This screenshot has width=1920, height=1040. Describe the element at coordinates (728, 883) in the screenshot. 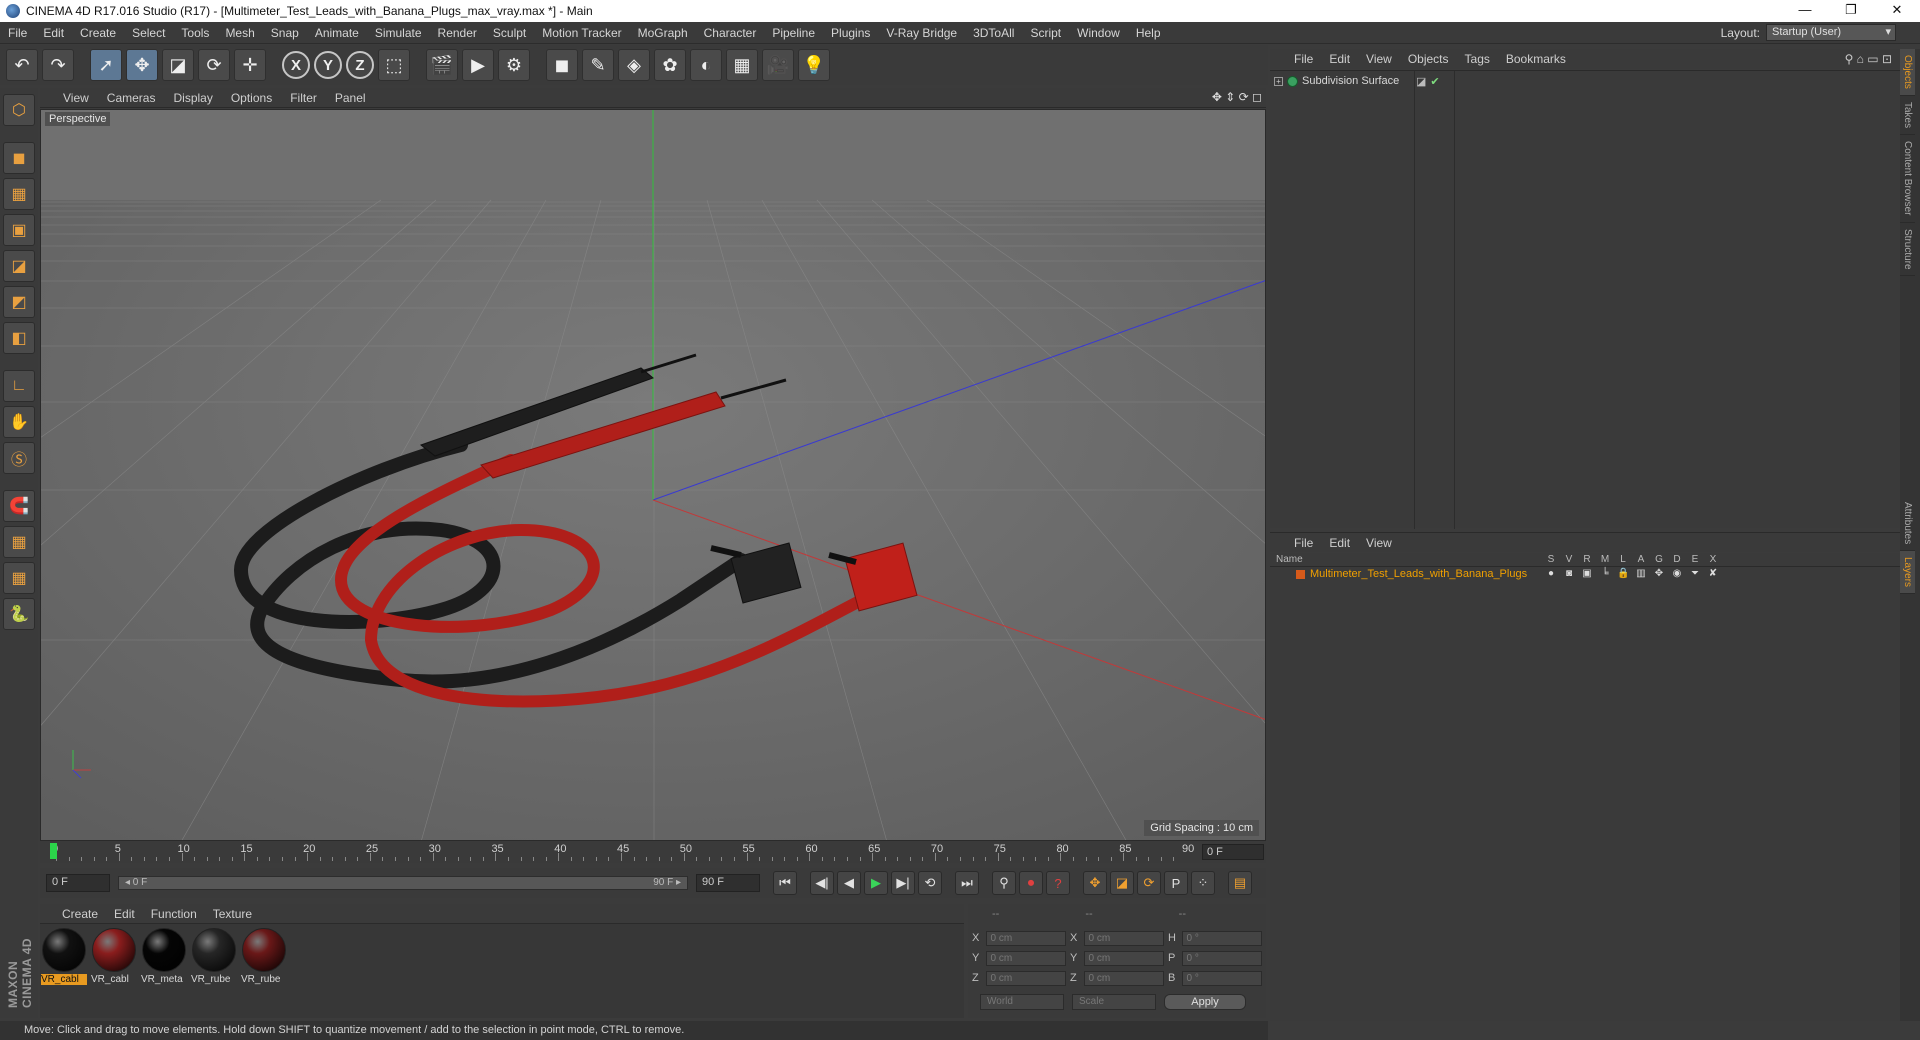

I see `max-frame-field: 90 F` at that location.